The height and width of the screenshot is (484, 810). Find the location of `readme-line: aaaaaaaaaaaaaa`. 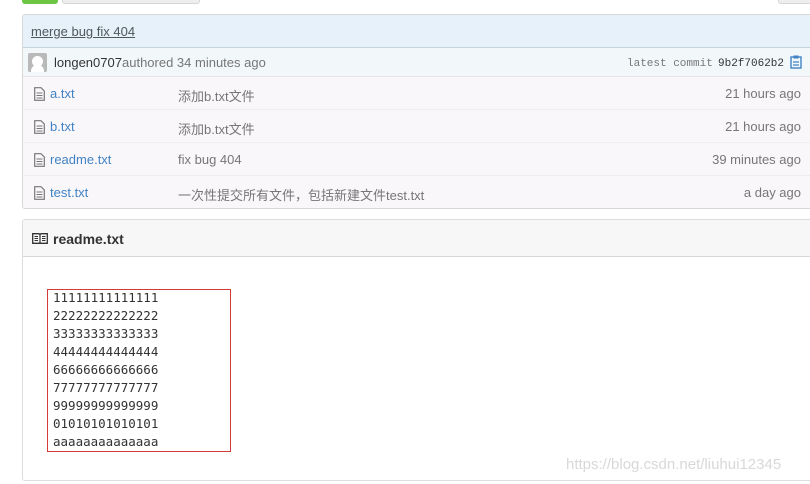

readme-line: aaaaaaaaaaaaaa is located at coordinates (106, 441).